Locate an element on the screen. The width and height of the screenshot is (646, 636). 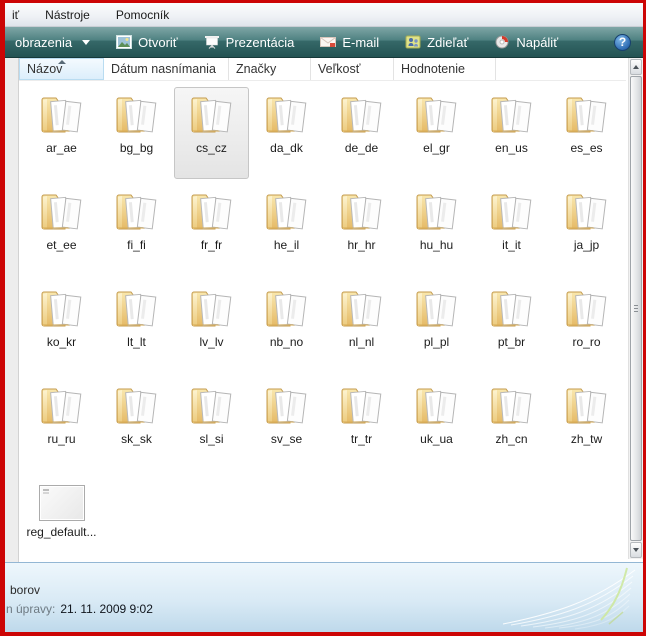
folder-item: nl_nl is located at coordinates (361, 327).